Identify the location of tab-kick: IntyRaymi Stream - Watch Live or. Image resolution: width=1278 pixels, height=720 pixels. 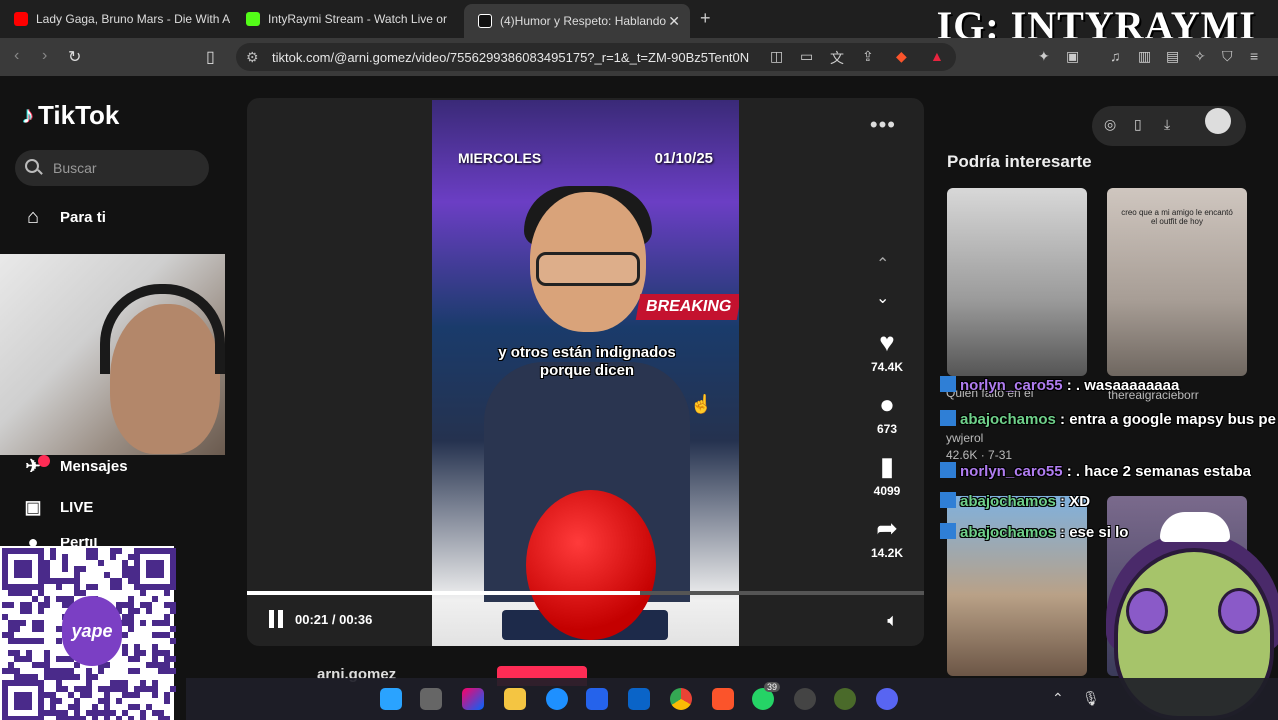
(347, 19).